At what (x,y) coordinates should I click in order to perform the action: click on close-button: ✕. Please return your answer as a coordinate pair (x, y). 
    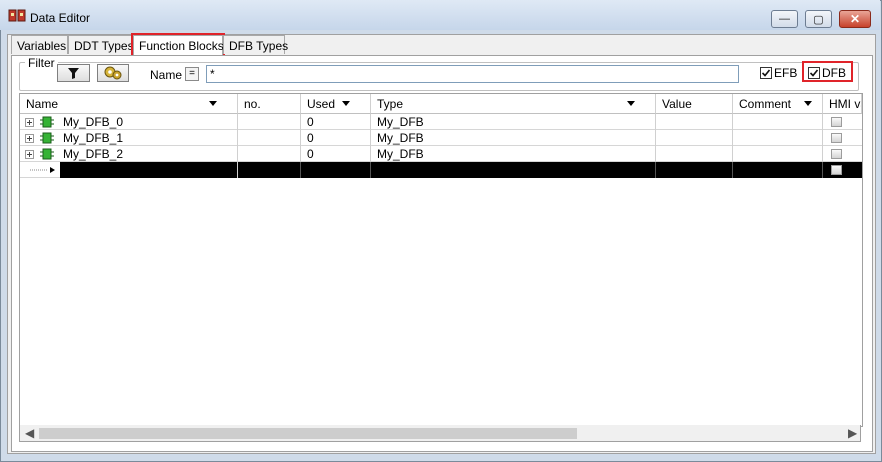
    Looking at the image, I should click on (855, 19).